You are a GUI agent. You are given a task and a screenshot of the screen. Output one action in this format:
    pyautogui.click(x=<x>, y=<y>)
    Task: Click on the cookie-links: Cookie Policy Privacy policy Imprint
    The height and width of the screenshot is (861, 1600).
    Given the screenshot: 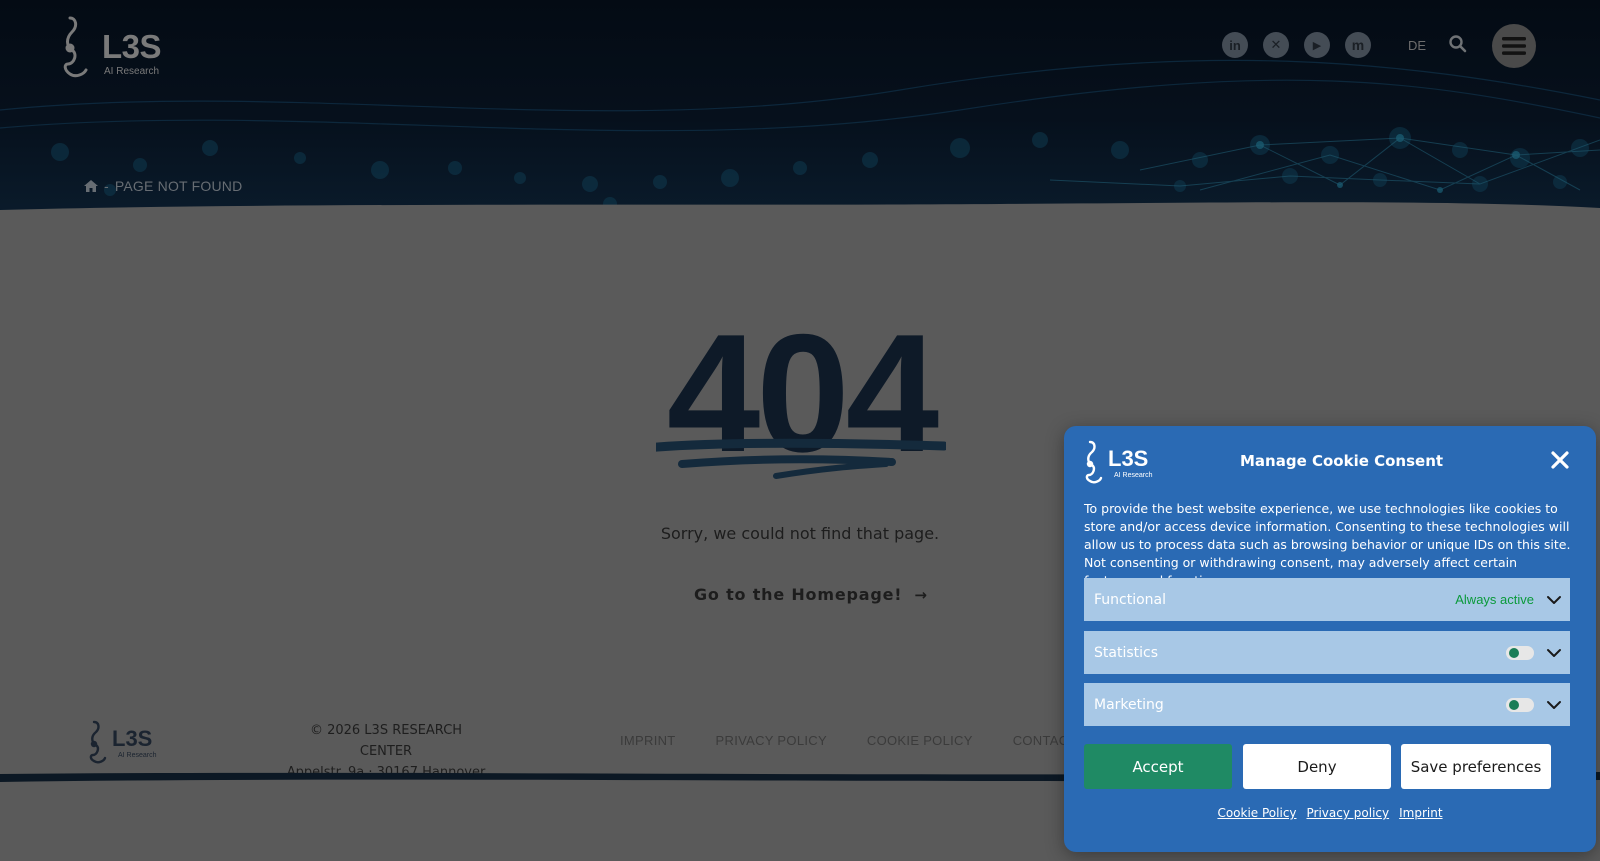 What is the action you would take?
    pyautogui.click(x=1330, y=813)
    